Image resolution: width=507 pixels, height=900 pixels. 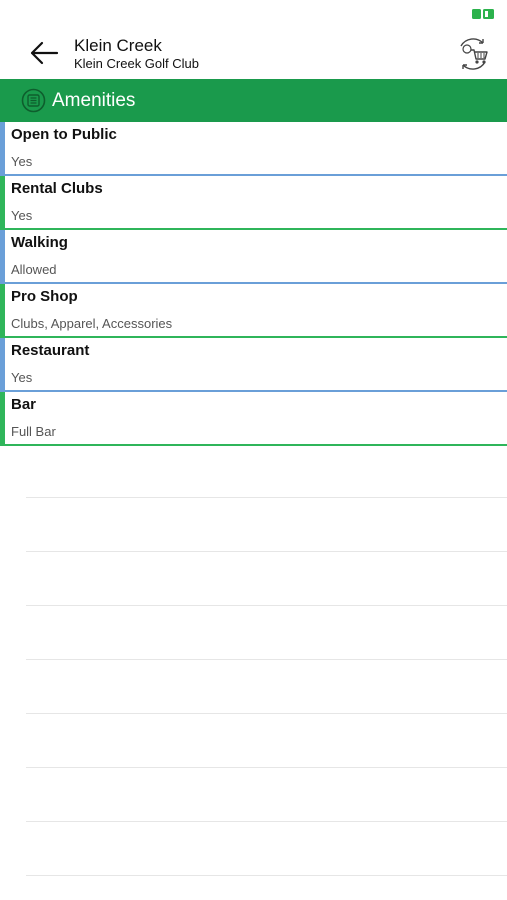 What do you see at coordinates (24, 404) in the screenshot?
I see `amenity-label: Bar` at bounding box center [24, 404].